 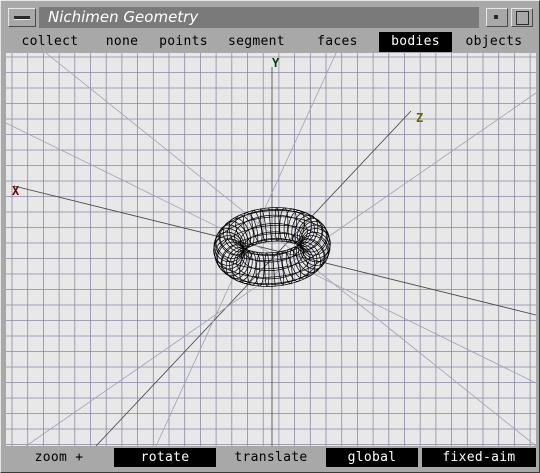 I want to click on maximize-icon, so click(x=522, y=18).